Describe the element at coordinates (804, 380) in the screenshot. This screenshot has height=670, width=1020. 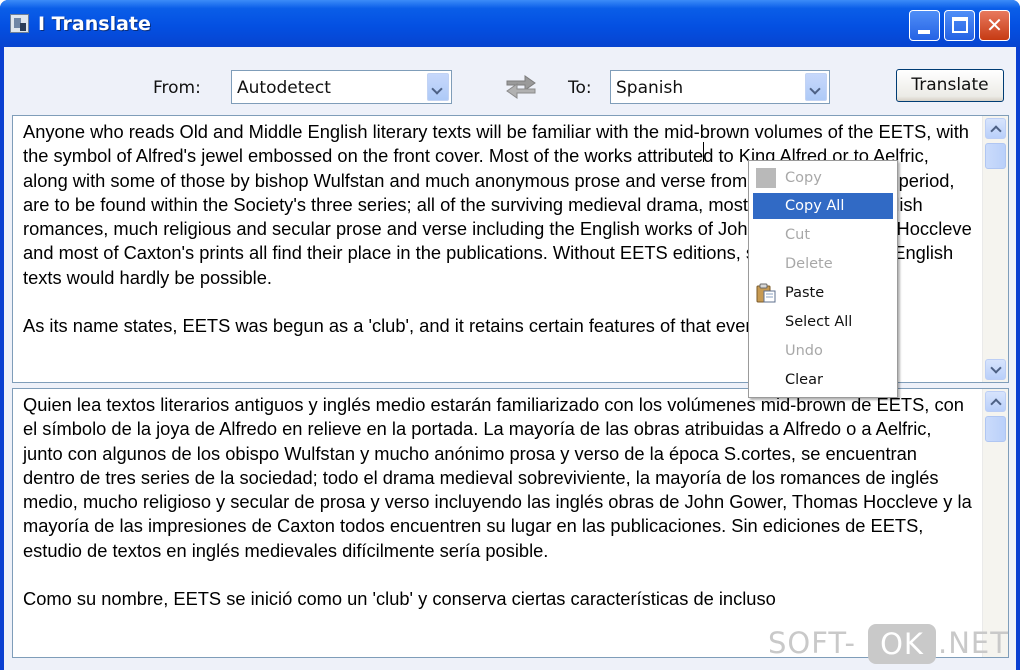
I see `menu-item-label: Clear` at that location.